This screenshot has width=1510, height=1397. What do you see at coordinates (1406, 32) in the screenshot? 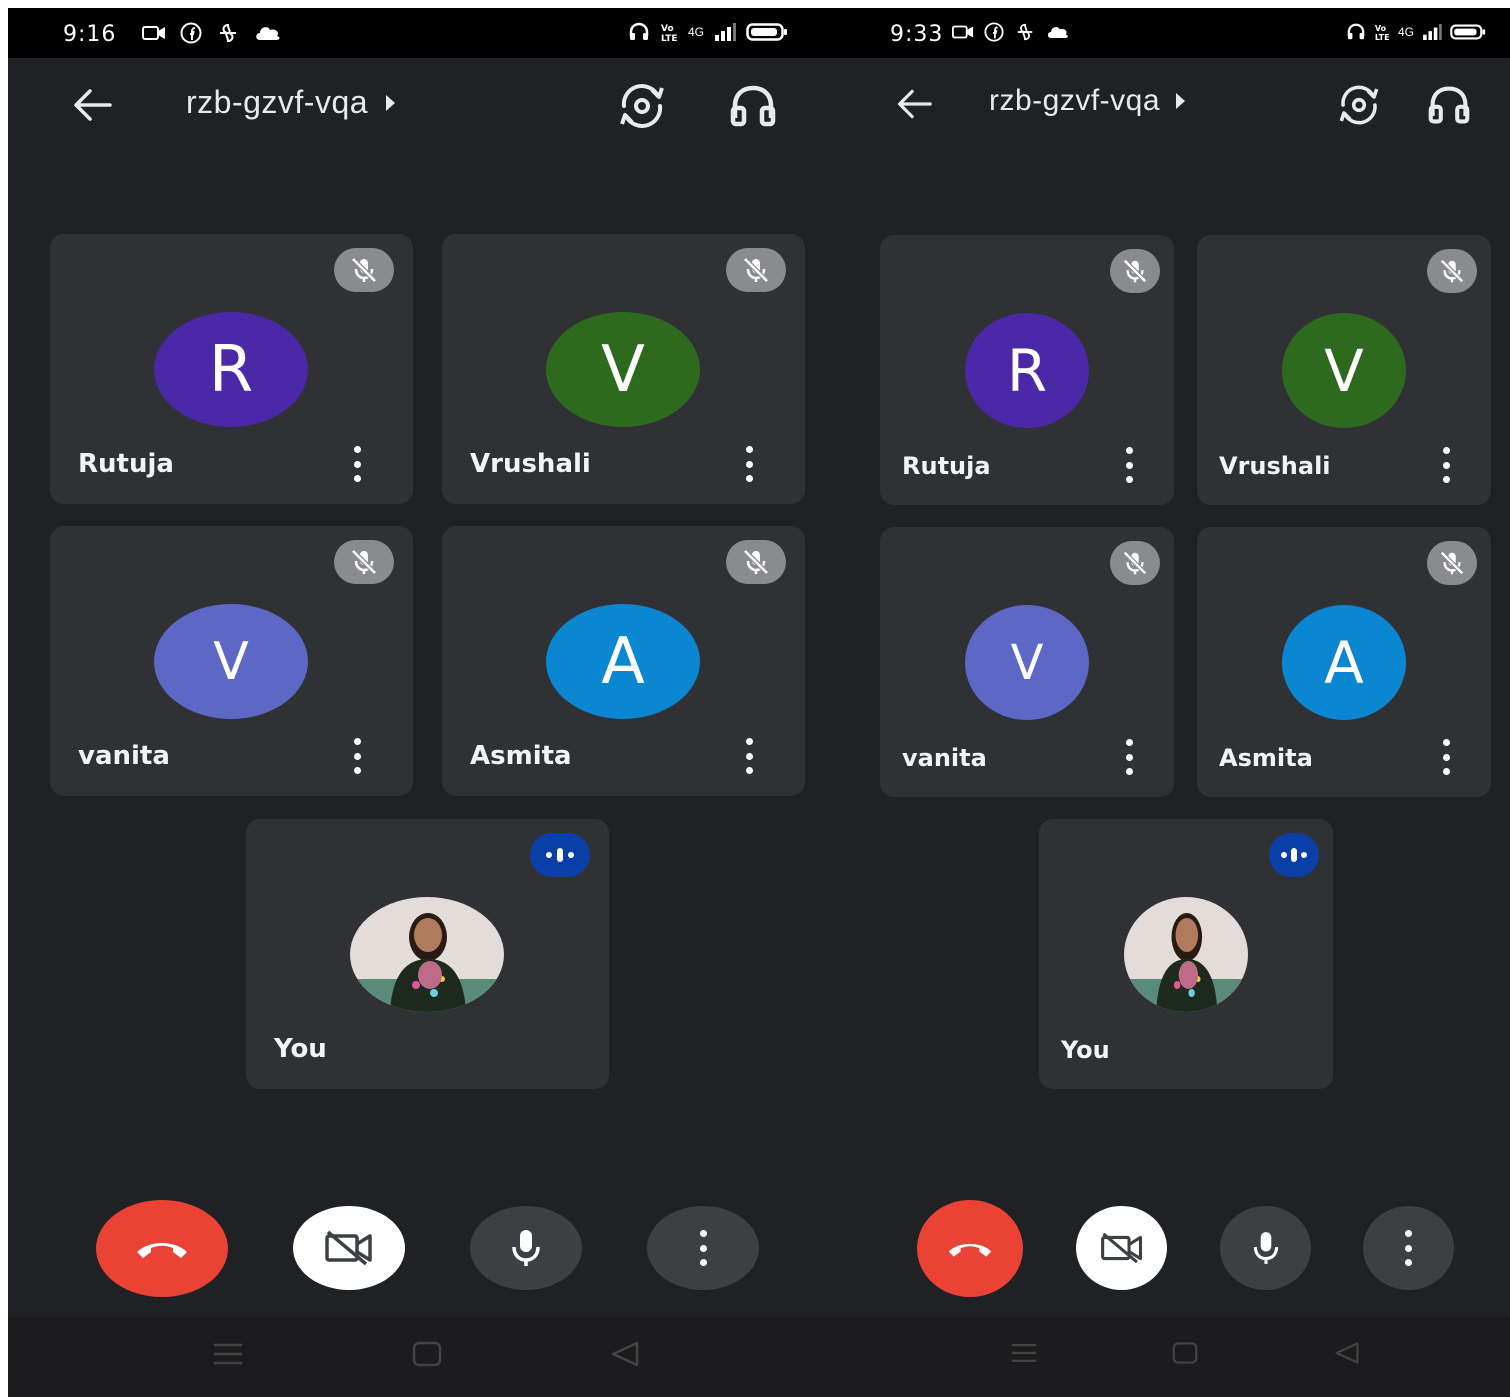
I see `network-type: 4G` at bounding box center [1406, 32].